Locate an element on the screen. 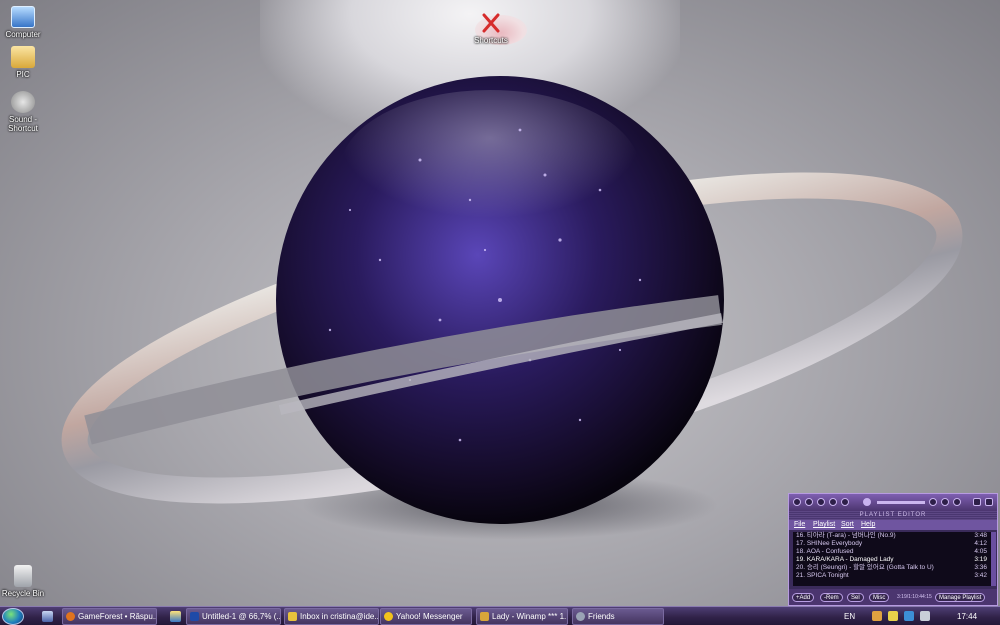  winamp-volume-button is located at coordinates (957, 502).